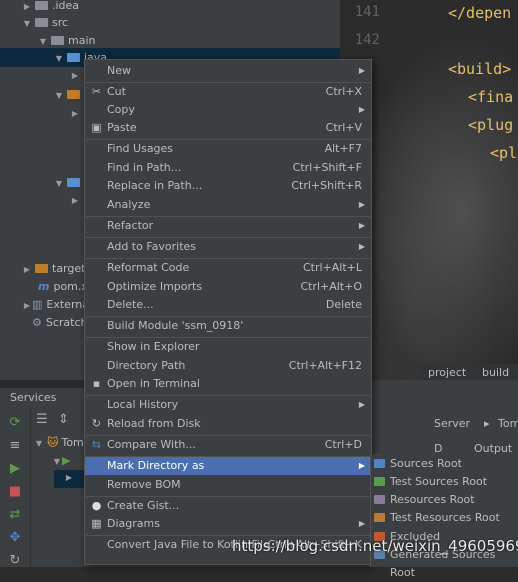 The width and height of the screenshot is (518, 582). What do you see at coordinates (15, 423) in the screenshot?
I see `refresh-icon: ⟳` at bounding box center [15, 423].